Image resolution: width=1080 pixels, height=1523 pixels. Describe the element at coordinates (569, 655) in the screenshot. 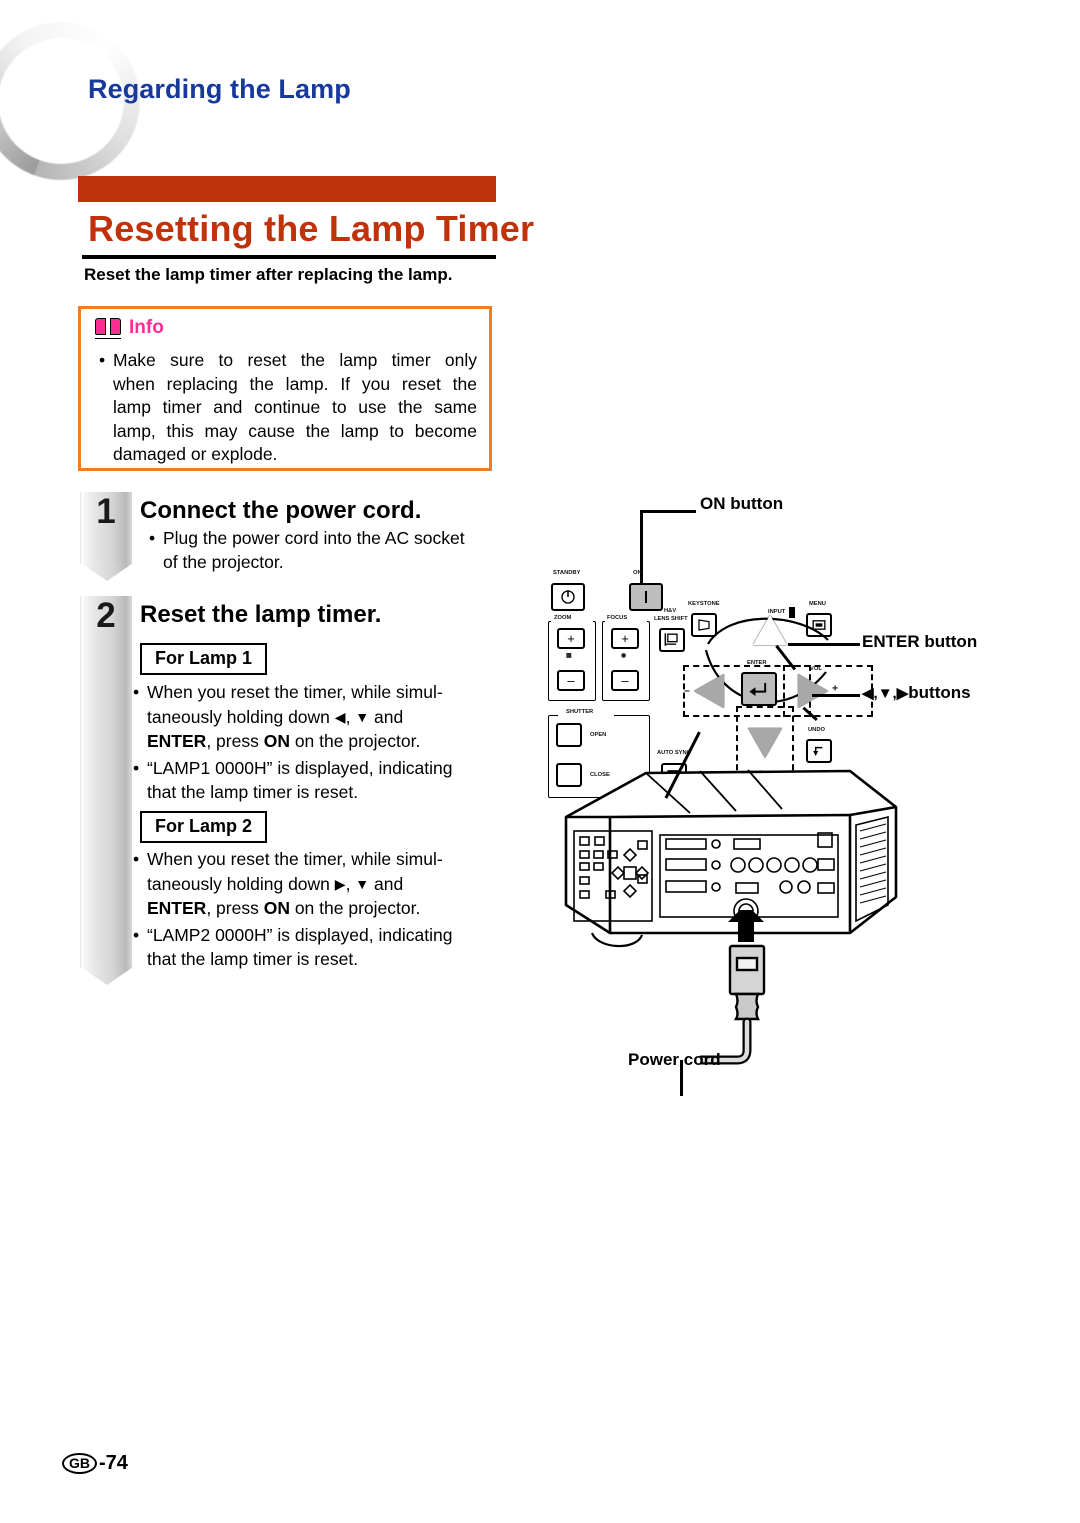

I see `zoom-icon: ▦` at that location.